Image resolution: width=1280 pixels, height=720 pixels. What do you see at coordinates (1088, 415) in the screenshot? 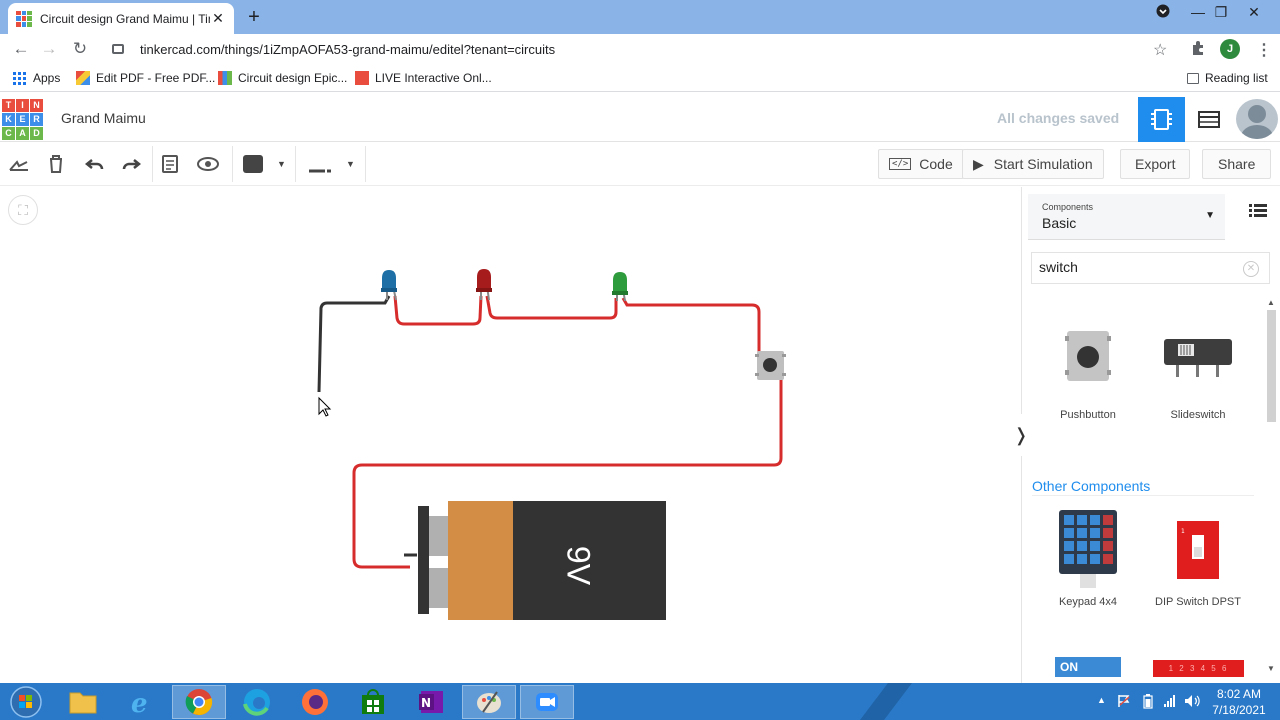
I see `component-label: Pushbutton` at bounding box center [1088, 415].